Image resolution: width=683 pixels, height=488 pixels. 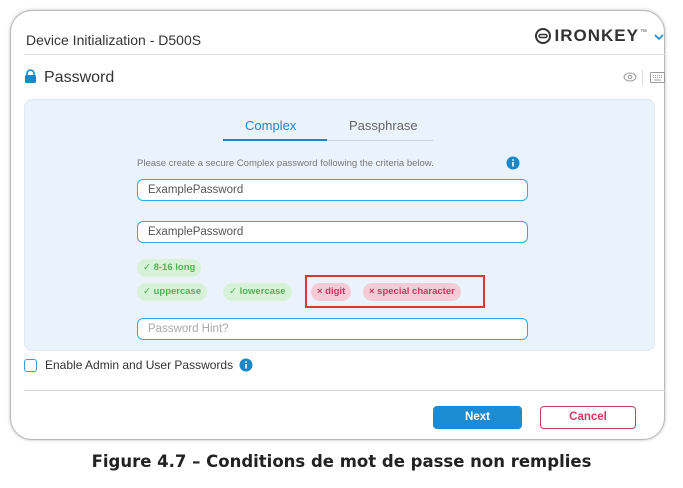 What do you see at coordinates (275, 140) in the screenshot?
I see `active-tab-indicator` at bounding box center [275, 140].